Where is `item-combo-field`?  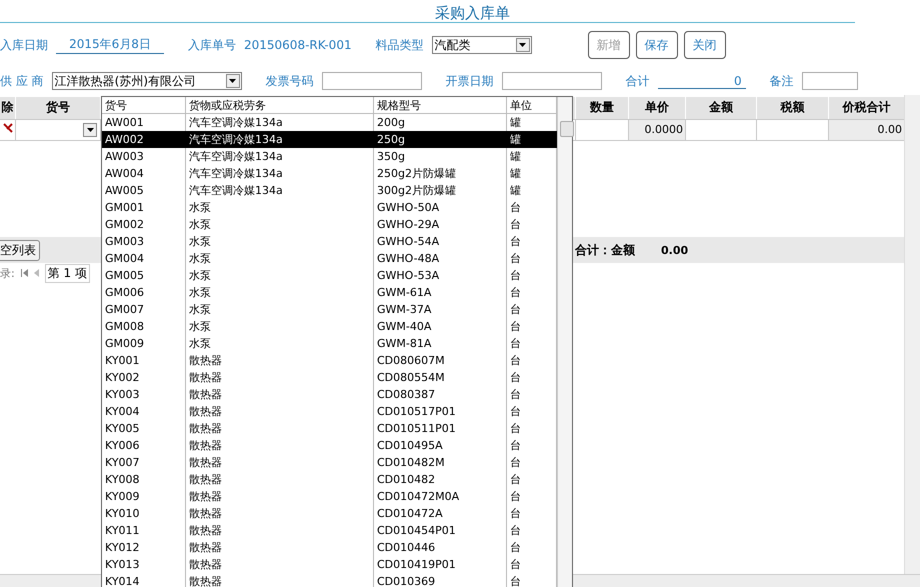 item-combo-field is located at coordinates (58, 130).